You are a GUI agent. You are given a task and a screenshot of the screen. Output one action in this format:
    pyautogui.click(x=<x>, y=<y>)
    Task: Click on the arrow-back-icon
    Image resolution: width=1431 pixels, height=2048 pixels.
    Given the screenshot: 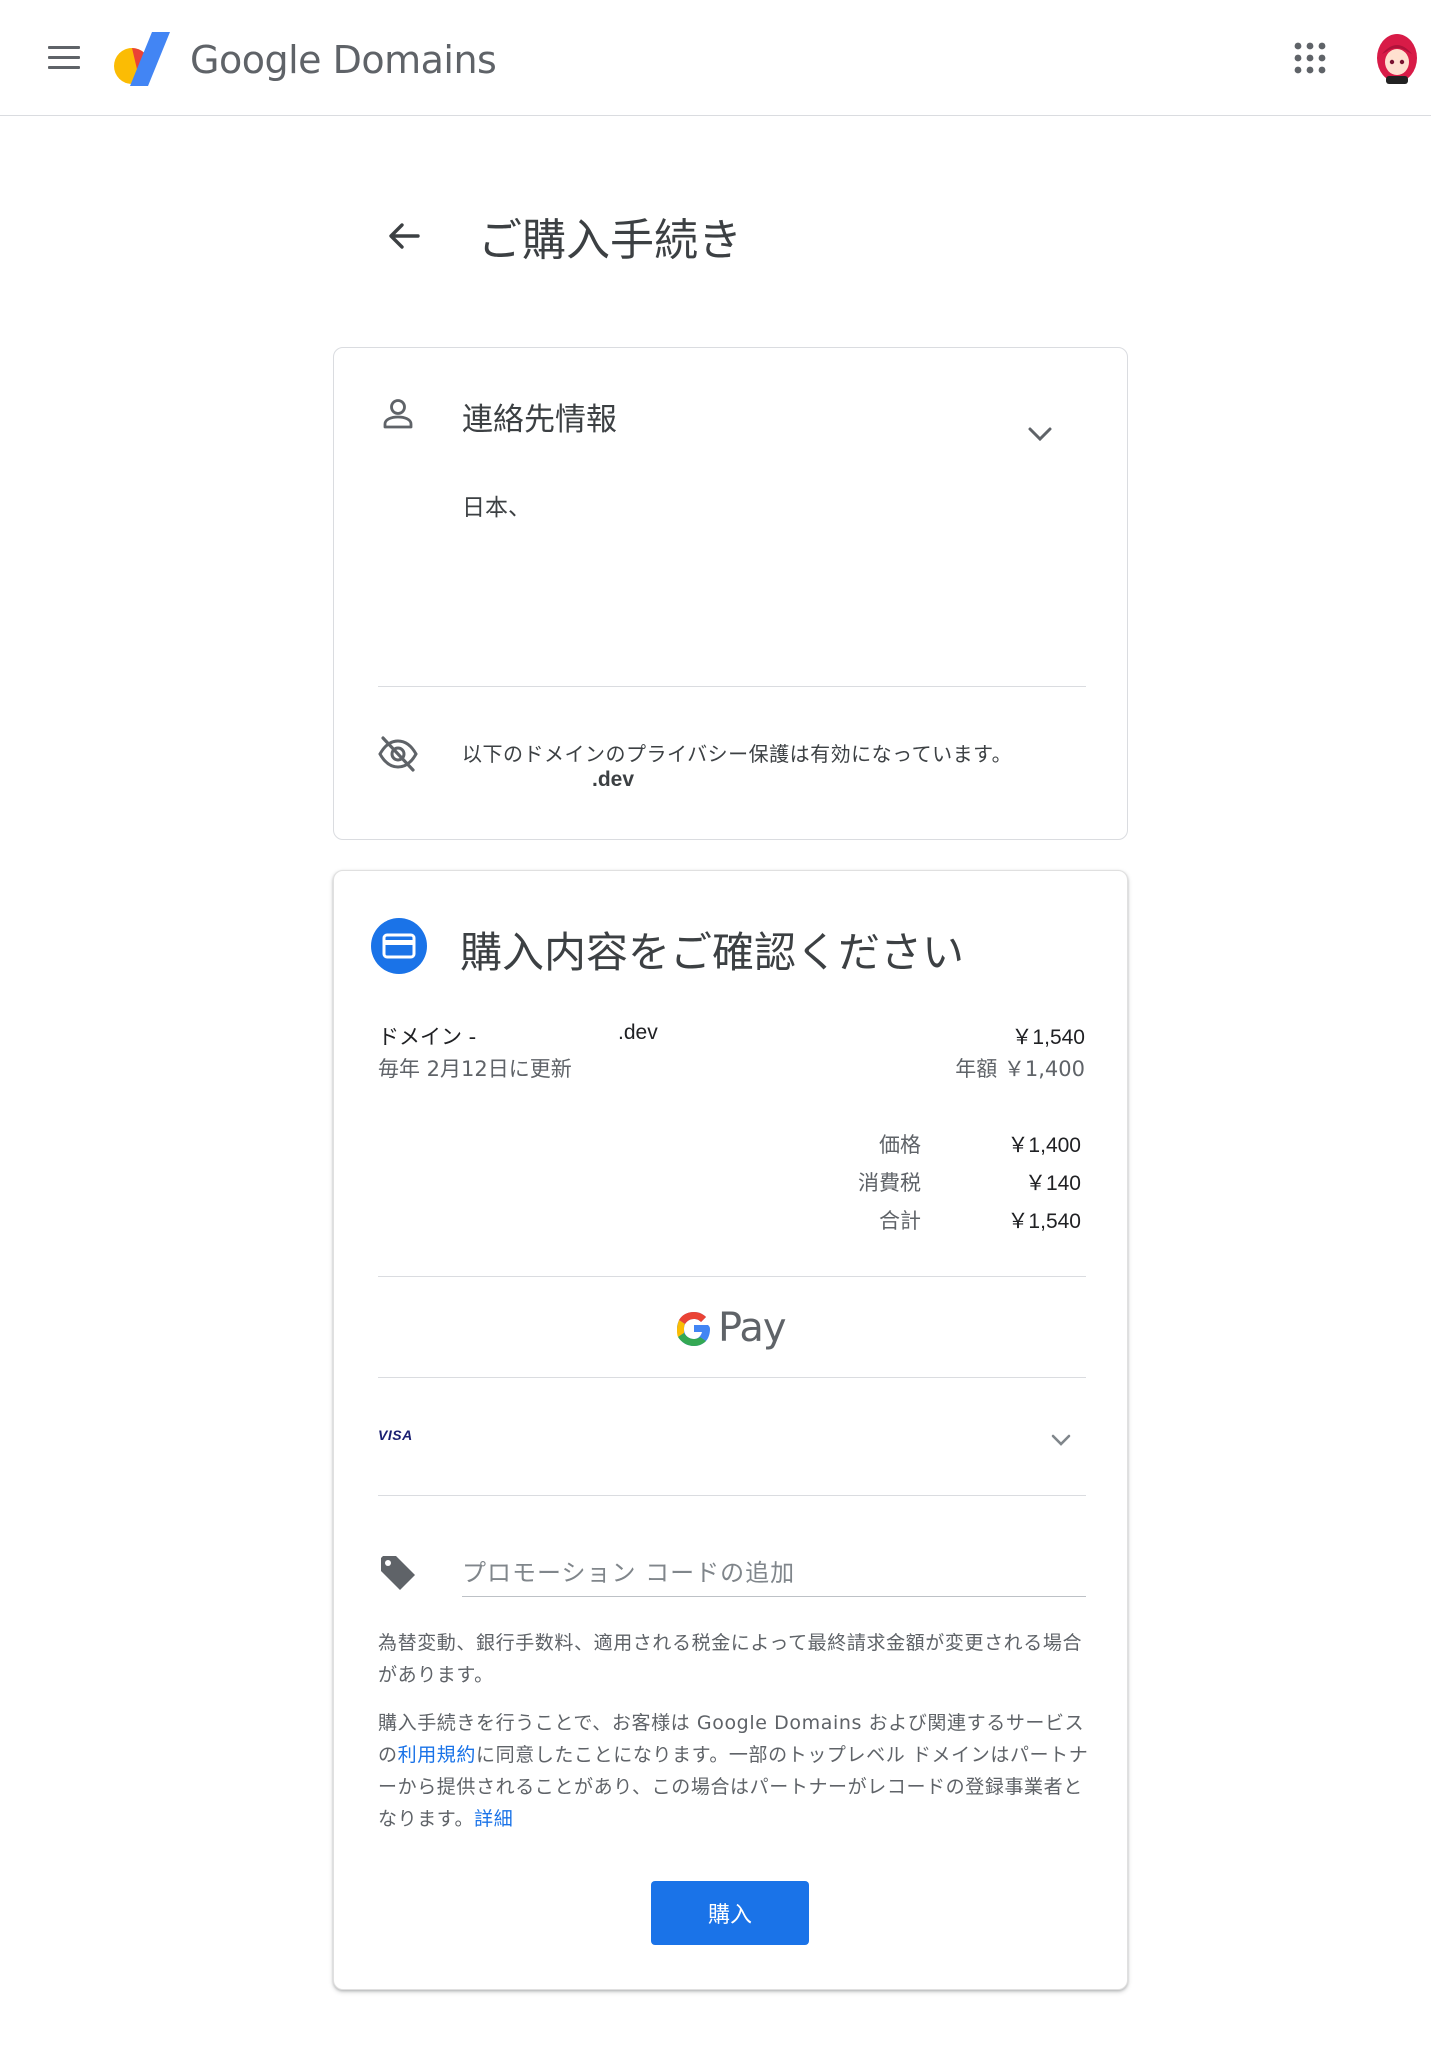 What is the action you would take?
    pyautogui.click(x=404, y=236)
    